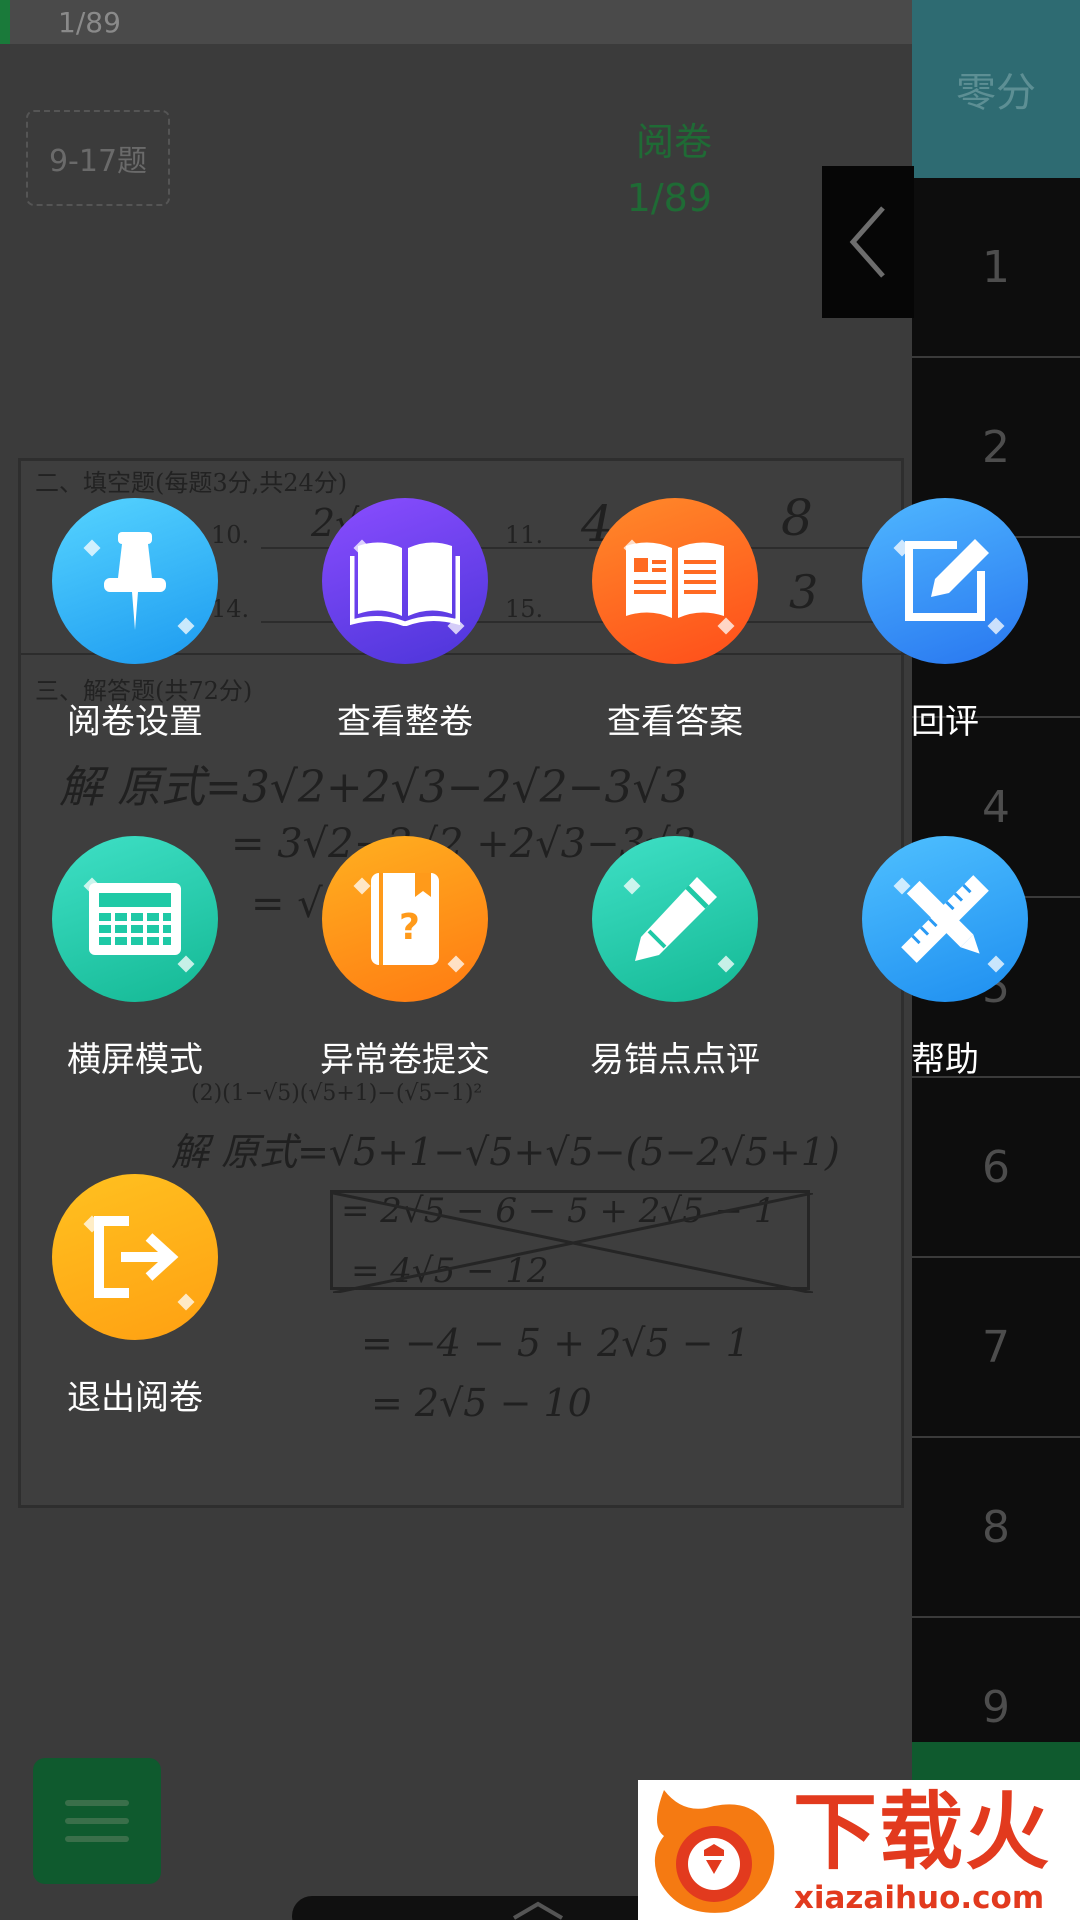  I want to click on question-book-icon: ?, so click(405, 919).